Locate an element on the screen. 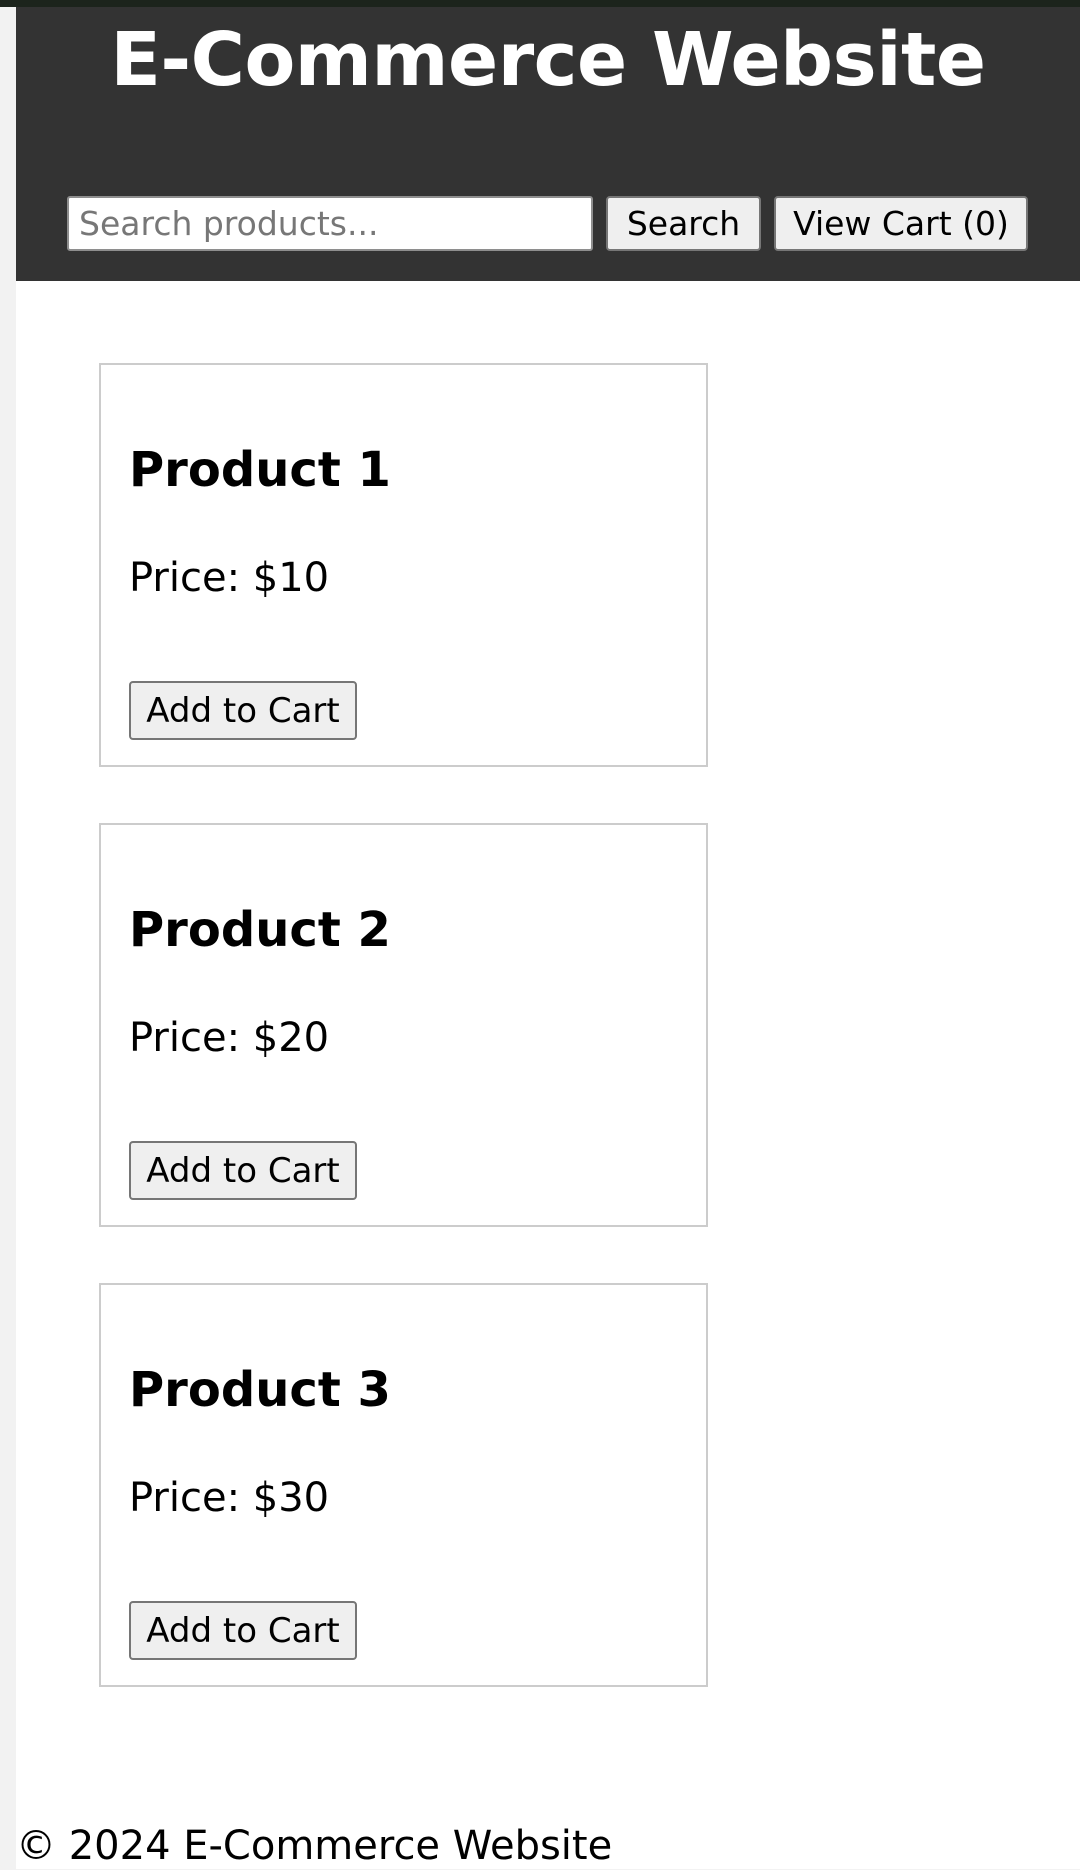  product-name: Product 3 is located at coordinates (260, 1390).